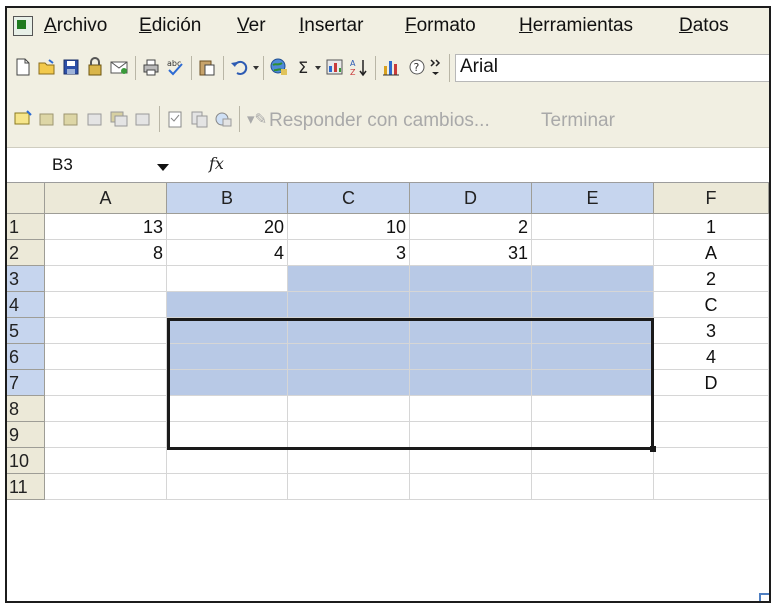 Image resolution: width=773 pixels, height=605 pixels. Describe the element at coordinates (471, 305) in the screenshot. I see `cell-d4` at that location.